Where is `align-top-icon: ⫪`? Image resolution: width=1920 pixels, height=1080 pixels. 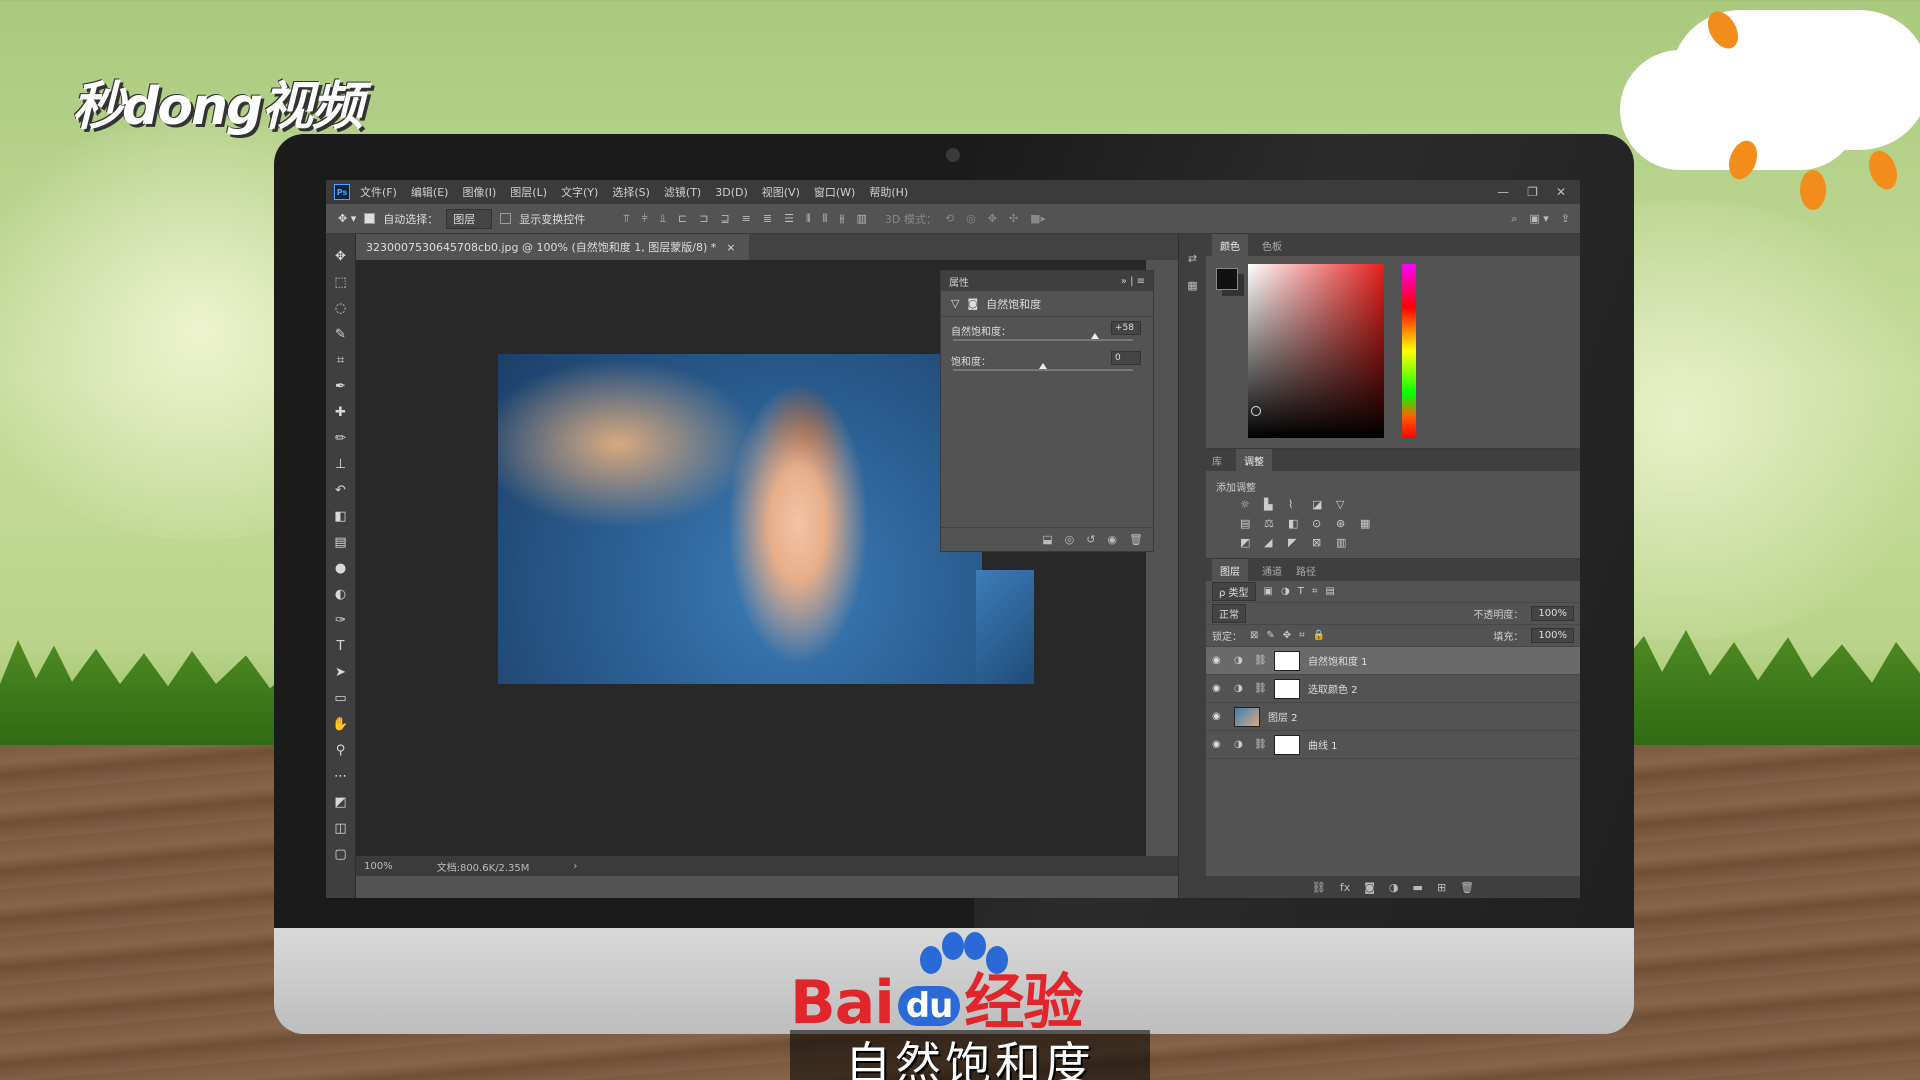
align-top-icon: ⫪ is located at coordinates (626, 219).